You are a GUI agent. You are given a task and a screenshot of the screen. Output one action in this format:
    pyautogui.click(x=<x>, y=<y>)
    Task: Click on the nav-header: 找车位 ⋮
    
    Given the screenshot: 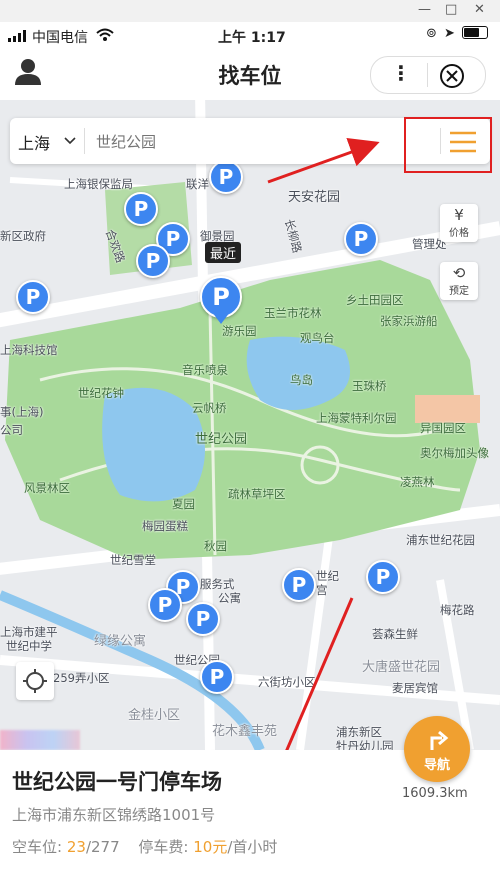 What is the action you would take?
    pyautogui.click(x=250, y=75)
    